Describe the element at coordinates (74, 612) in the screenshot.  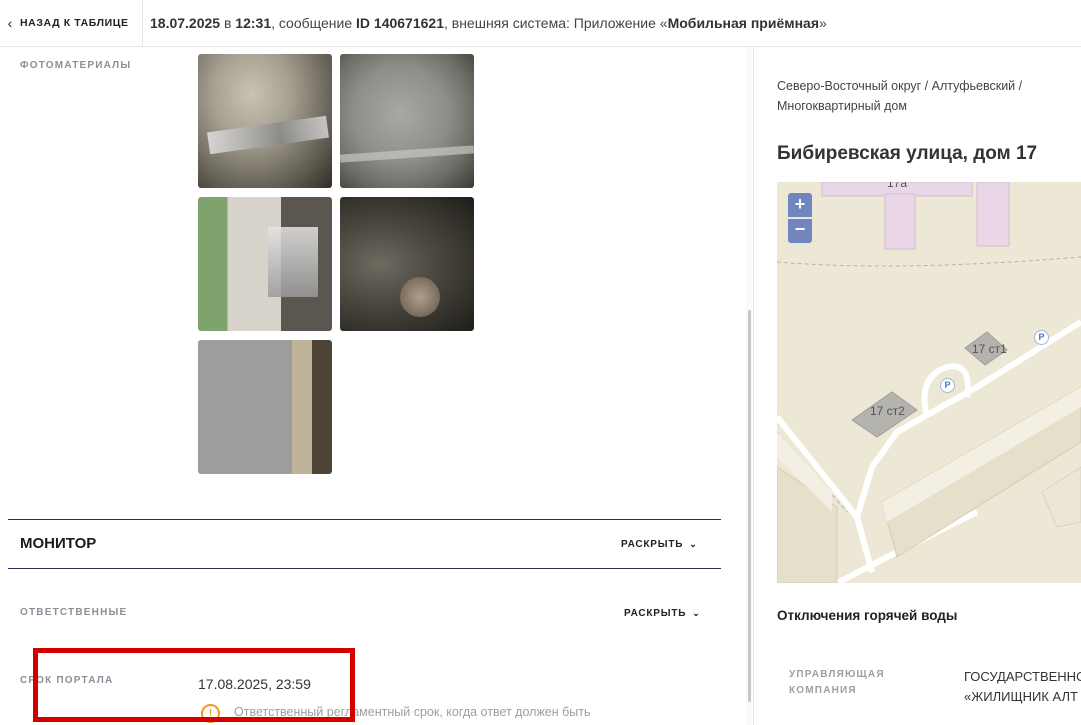
I see `responsible-label: ОТВЕТСТВЕННЫЕ` at that location.